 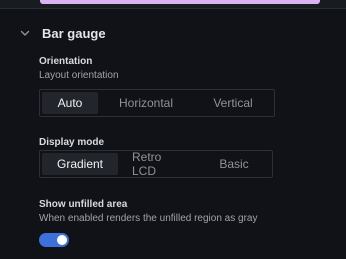 I want to click on display-mode-option-retro-lcd: Retro LCD, so click(x=158, y=164).